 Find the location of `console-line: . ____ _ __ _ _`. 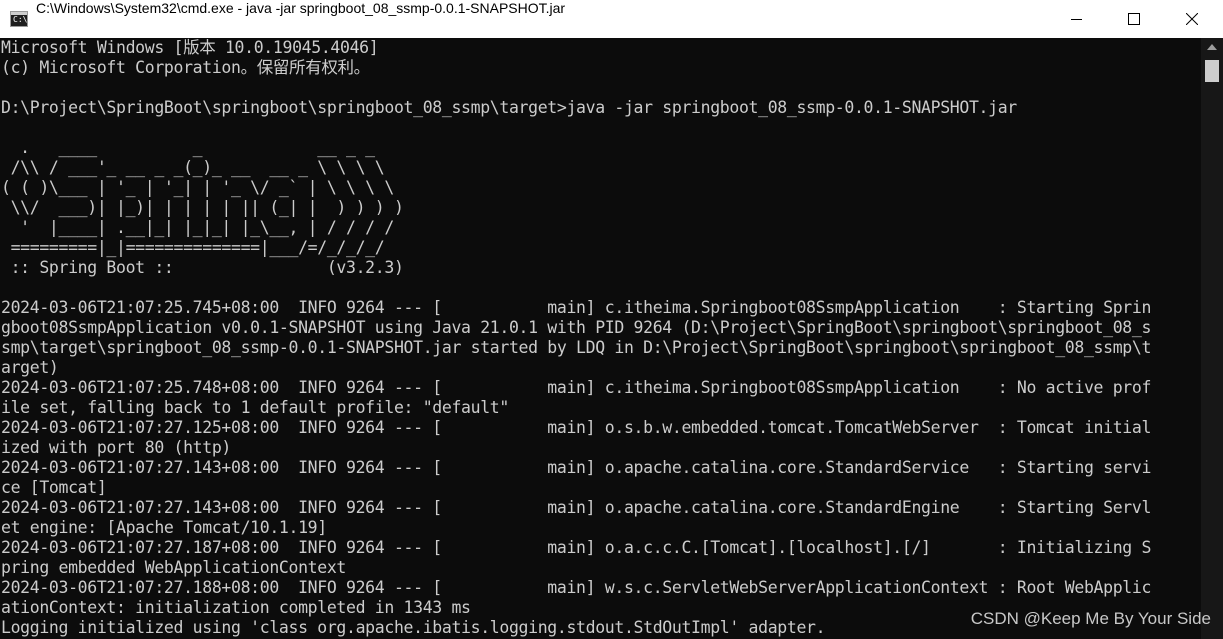

console-line: . ____ _ __ _ _ is located at coordinates (188, 147).